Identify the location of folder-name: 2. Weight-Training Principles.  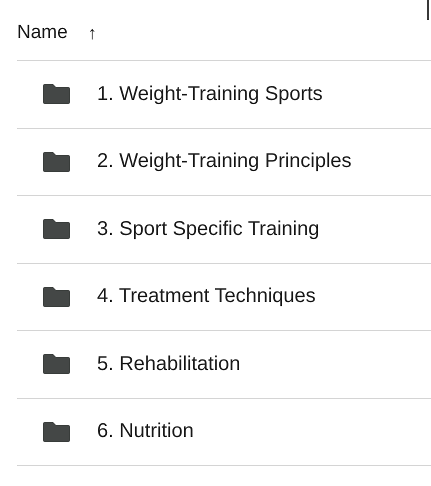
(224, 162).